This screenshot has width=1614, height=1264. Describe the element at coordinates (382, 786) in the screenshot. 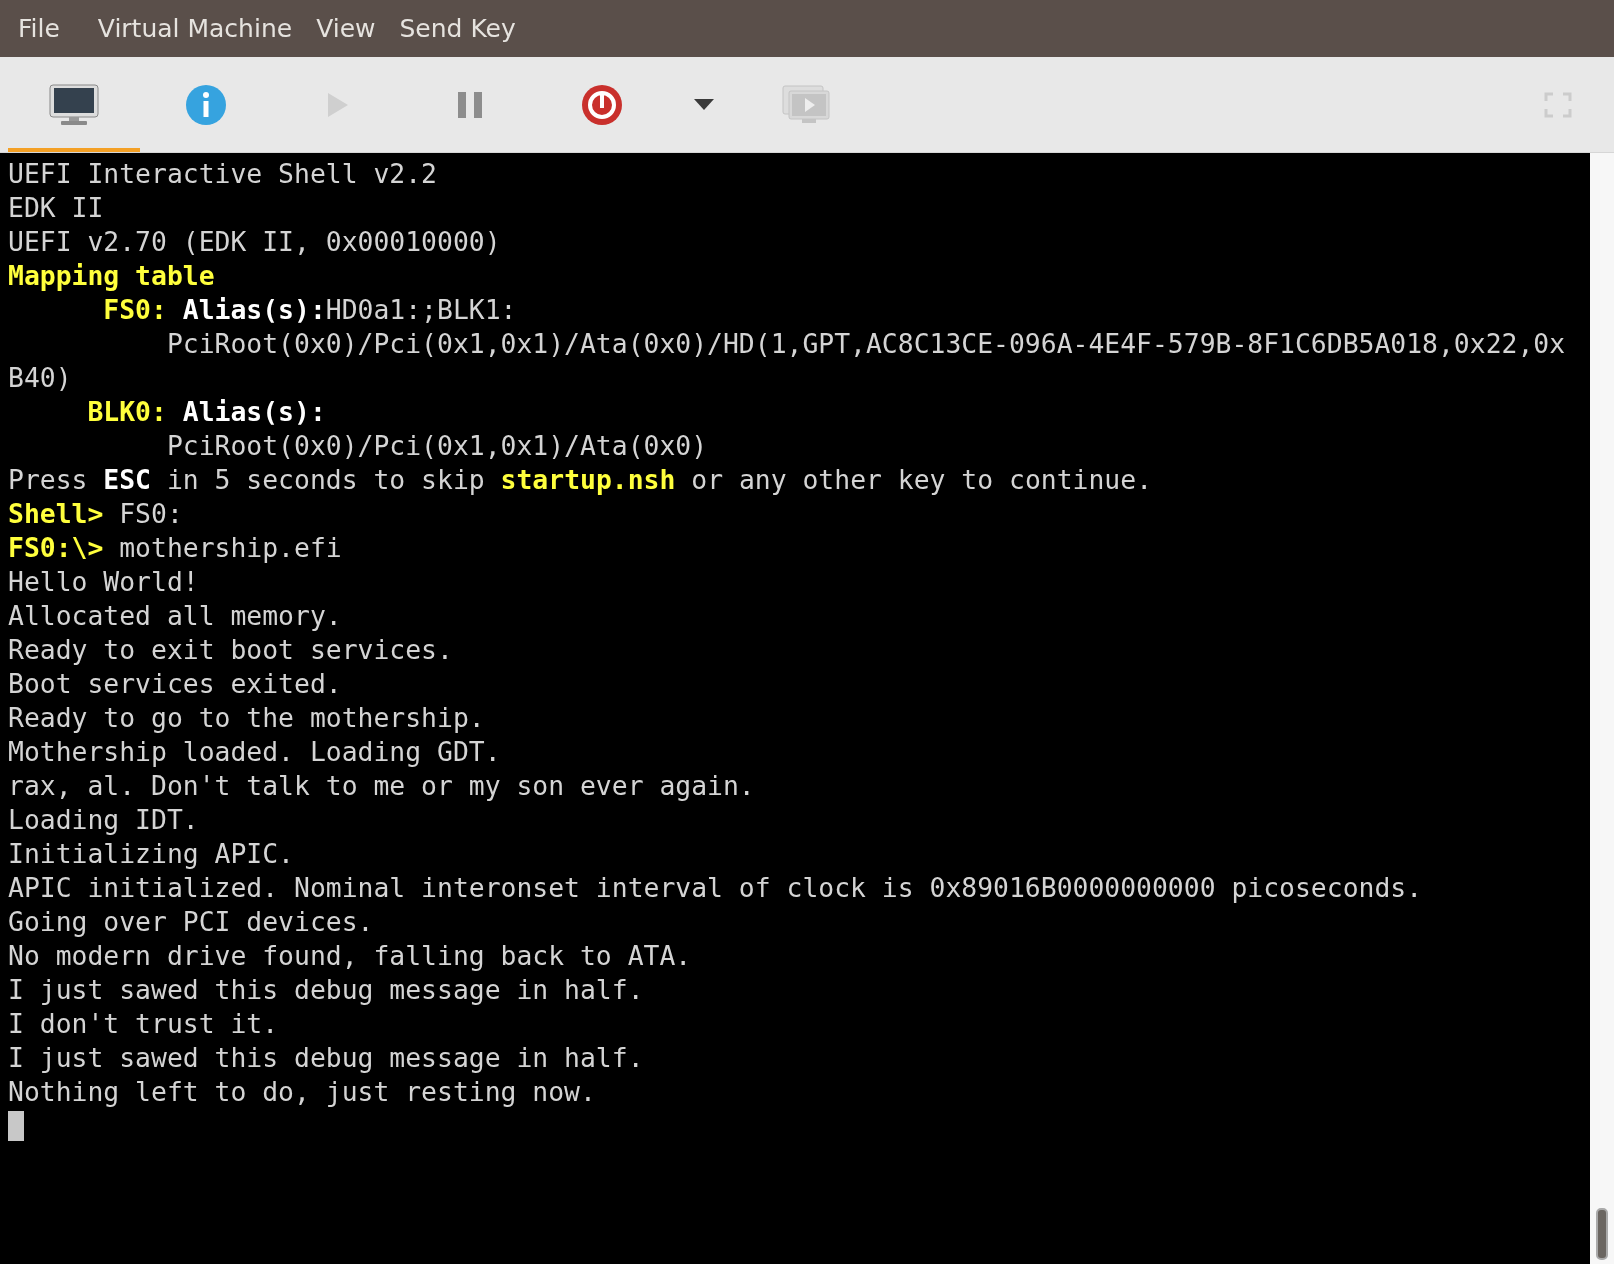

I see `console-line: rax, al. Don't talk to me or my son ever again.` at that location.